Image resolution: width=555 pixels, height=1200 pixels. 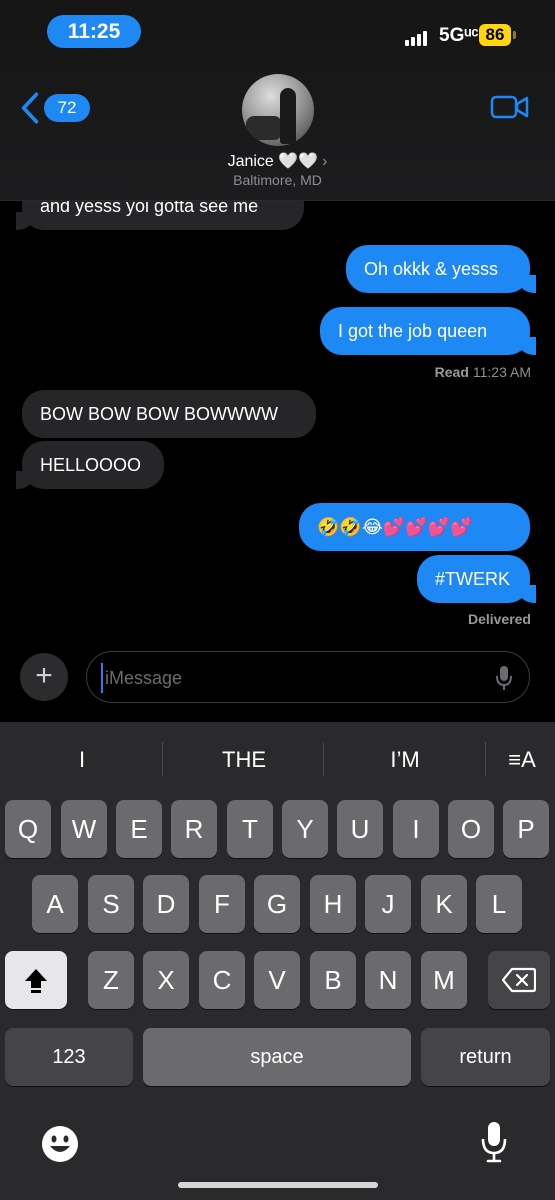 What do you see at coordinates (333, 980) in the screenshot?
I see `key: B` at bounding box center [333, 980].